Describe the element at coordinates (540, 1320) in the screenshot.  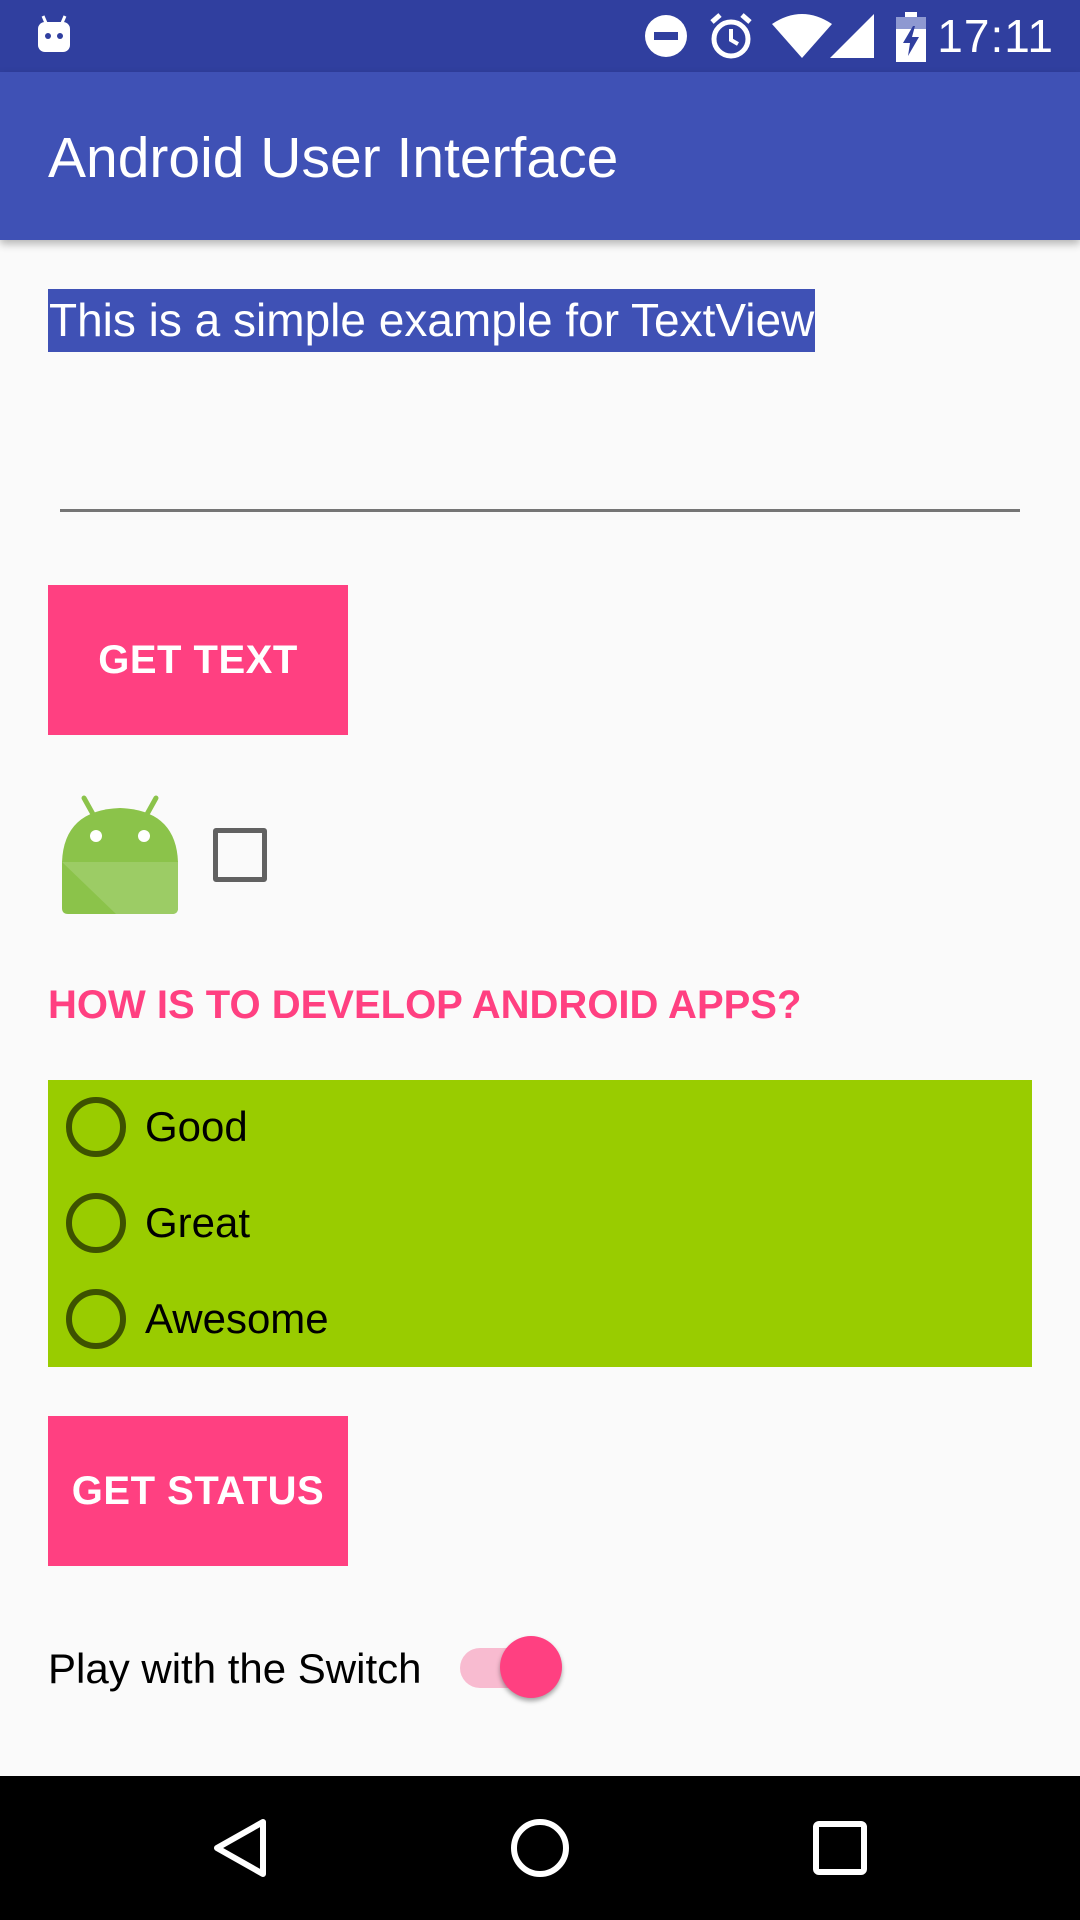
I see `radio-option-awesome: Awesome` at that location.